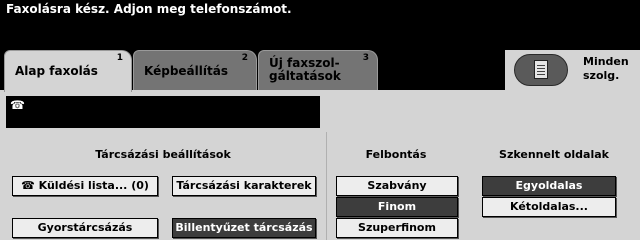  Describe the element at coordinates (149, 9) in the screenshot. I see `status-message: Faxolásra kész. Adjon meg telefonszámot.` at that location.